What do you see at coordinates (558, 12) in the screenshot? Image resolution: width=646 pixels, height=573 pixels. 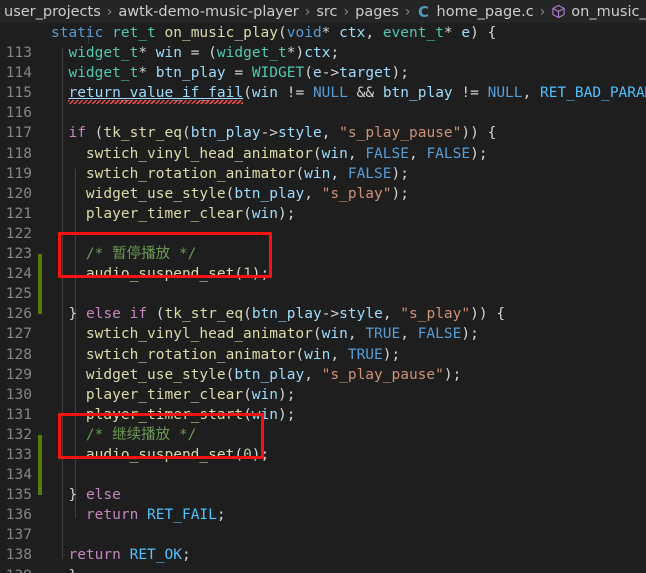 I see `symbol-method-icon` at bounding box center [558, 12].